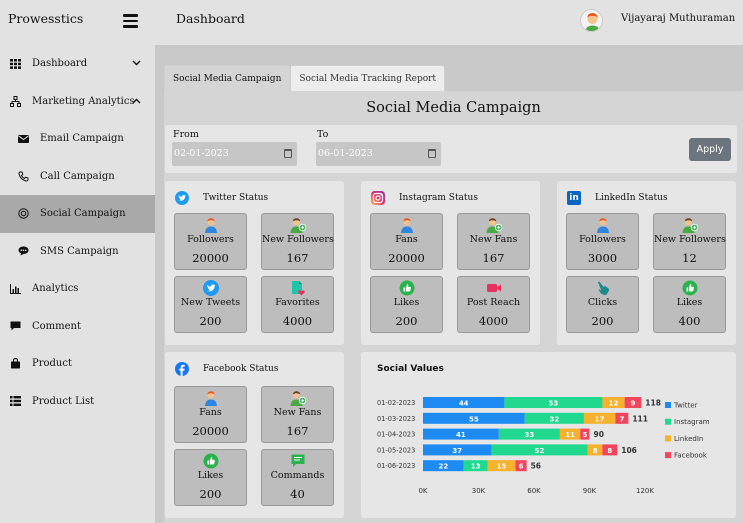 This screenshot has height=523, width=743. What do you see at coordinates (186, 134) in the screenshot?
I see `from-label: From` at bounding box center [186, 134].